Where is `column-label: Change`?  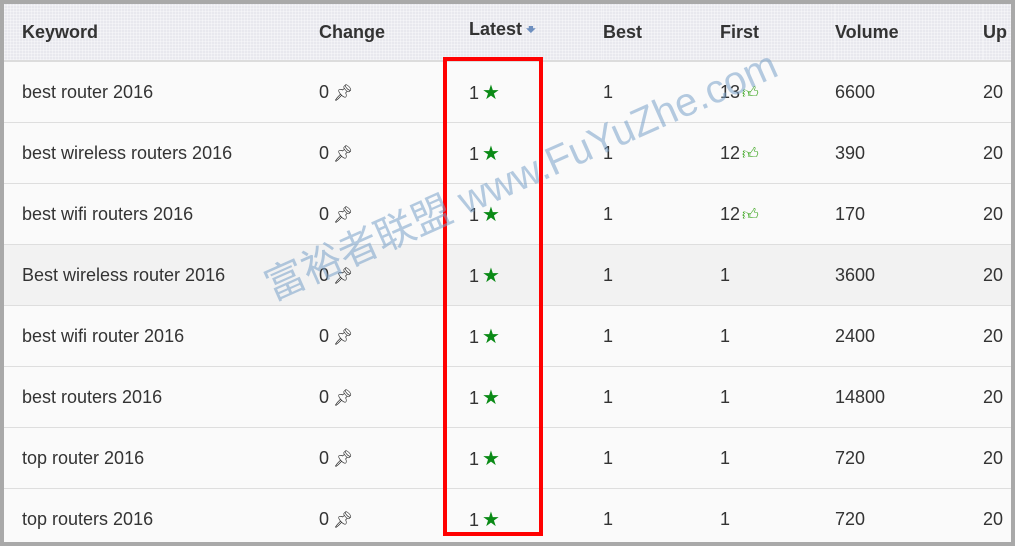
column-label: Change is located at coordinates (352, 31).